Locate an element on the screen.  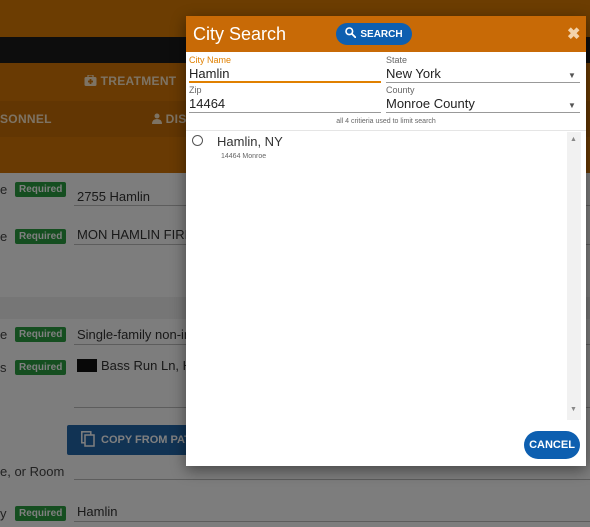
results-scrollbar: ▲ ▼ is located at coordinates (574, 276).